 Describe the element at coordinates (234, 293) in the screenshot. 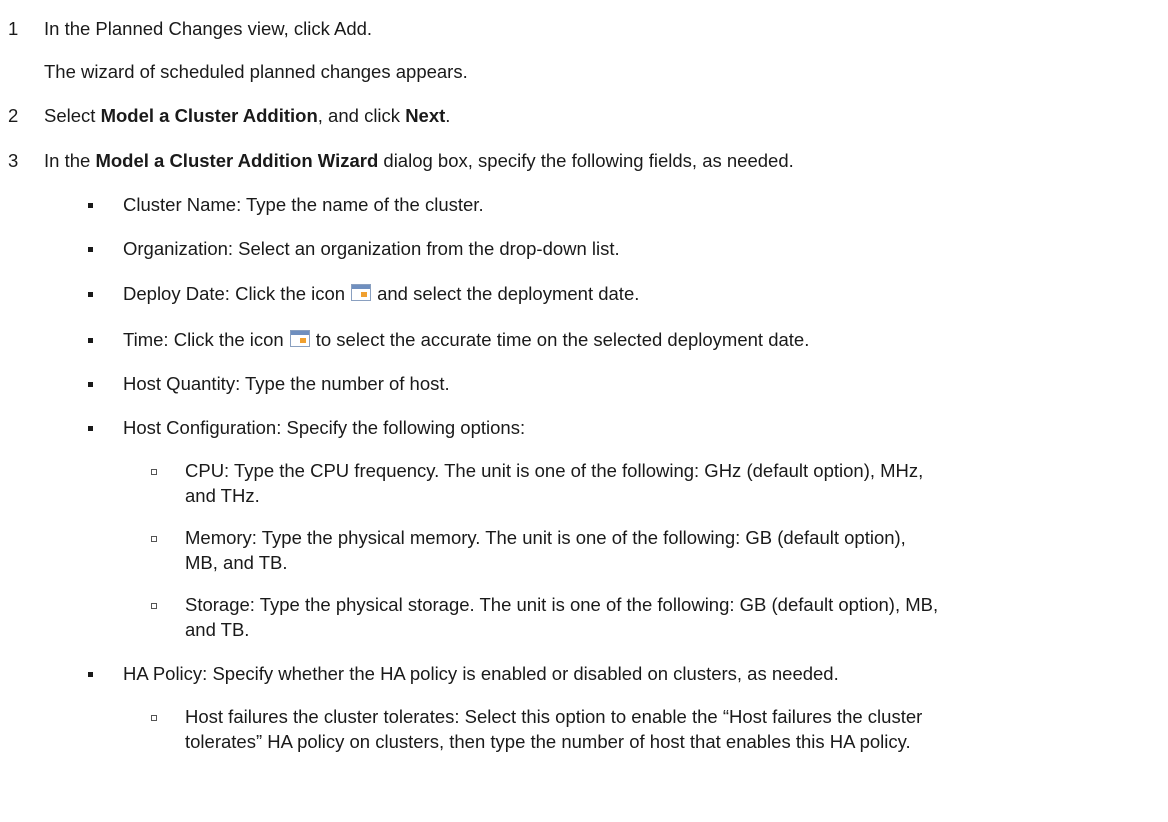

I see `text-run: Deploy Date: Click the icon` at that location.